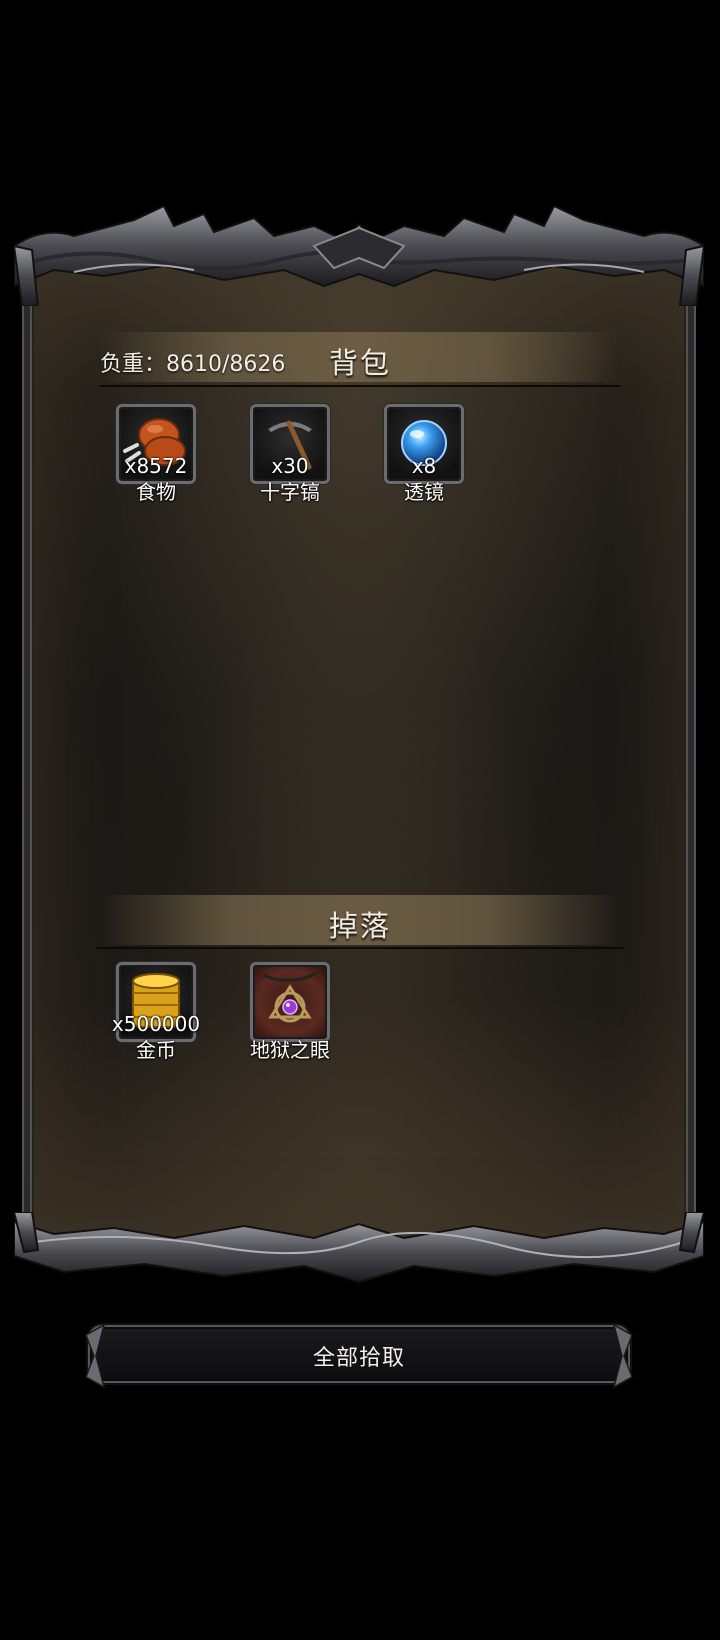 Image resolution: width=720 pixels, height=1640 pixels. I want to click on pick-all-button: 全部拾取, so click(359, 1356).